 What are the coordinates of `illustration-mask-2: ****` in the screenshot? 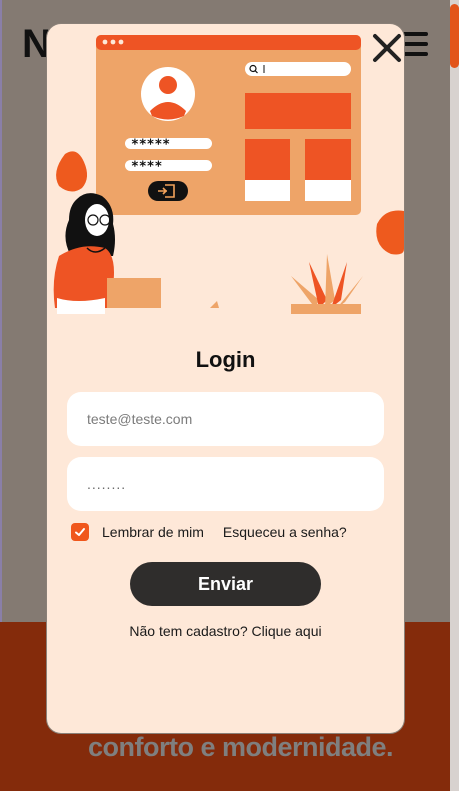 It's located at (146, 167).